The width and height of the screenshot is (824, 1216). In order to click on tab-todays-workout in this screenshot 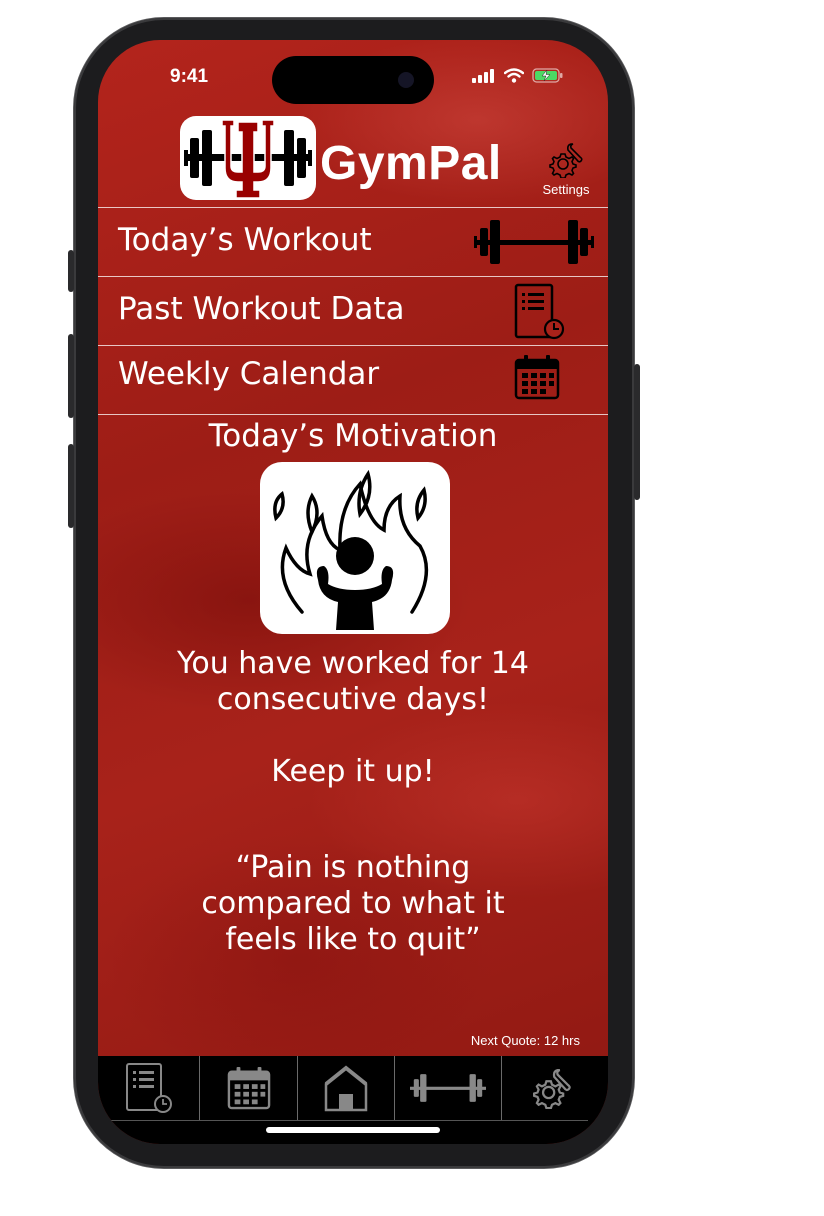, I will do `click(448, 1088)`.